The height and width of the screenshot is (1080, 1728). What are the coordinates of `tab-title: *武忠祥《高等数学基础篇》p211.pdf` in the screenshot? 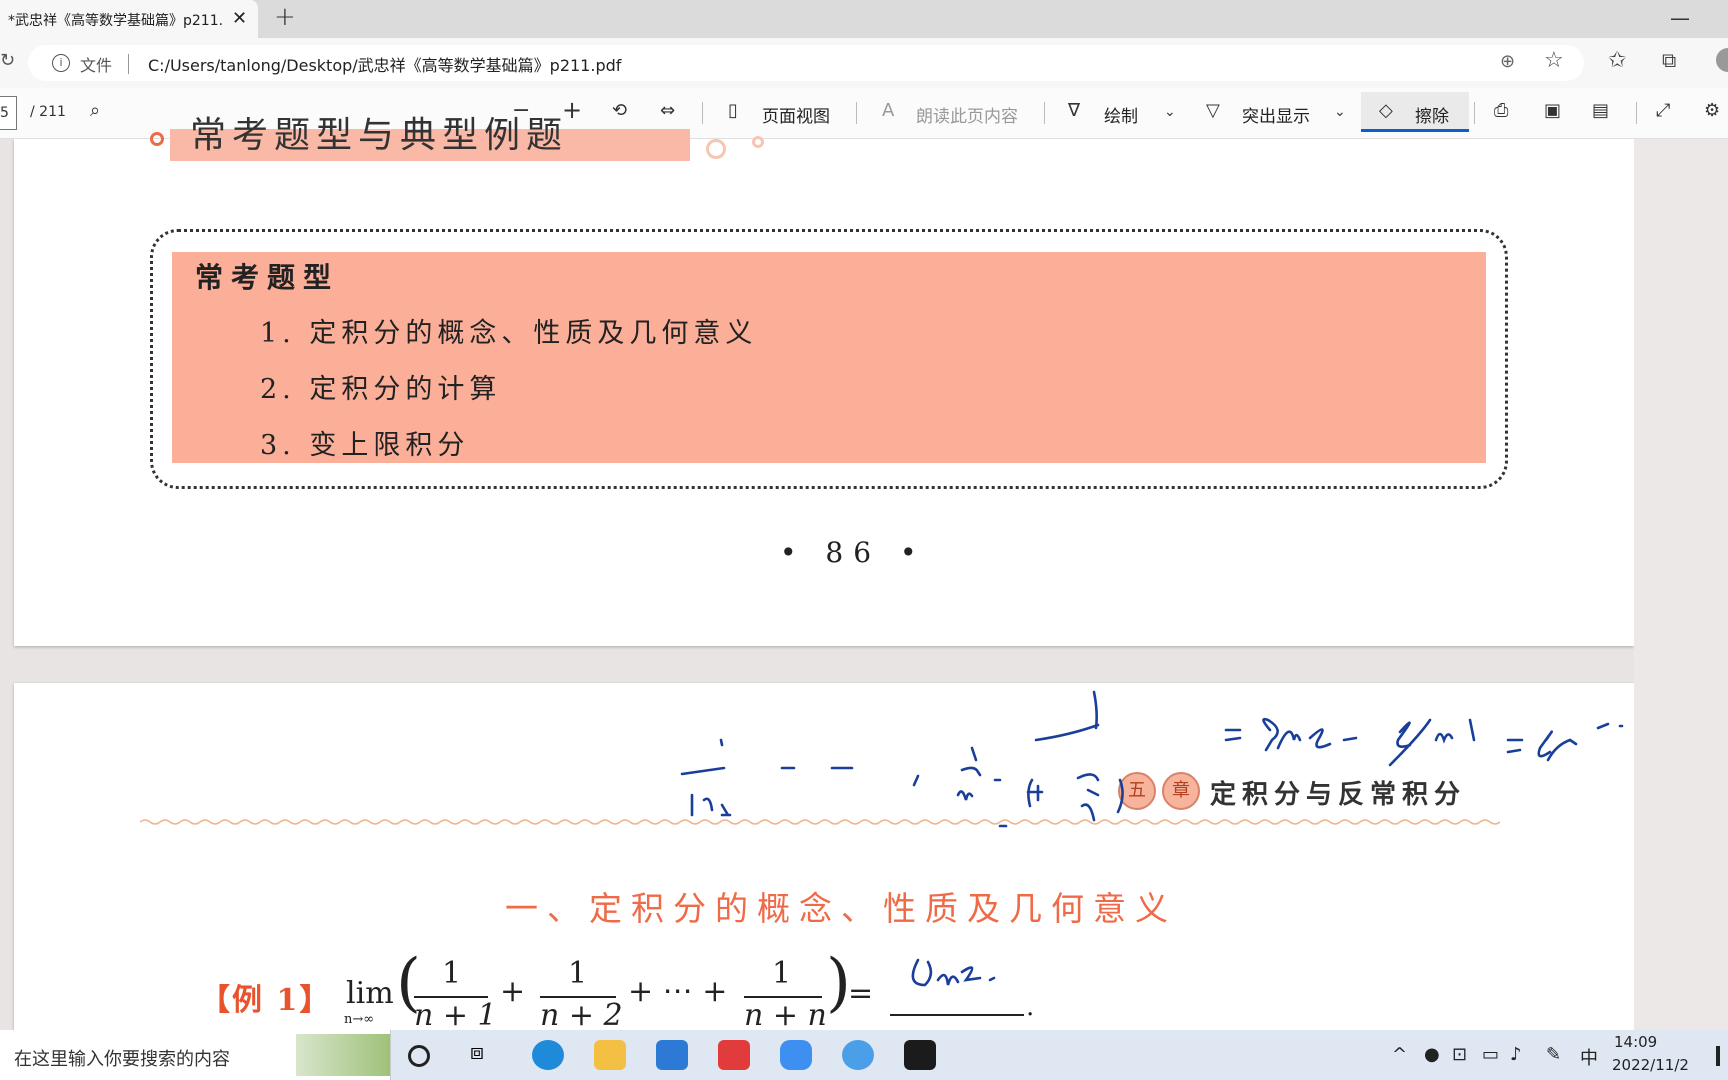 It's located at (115, 21).